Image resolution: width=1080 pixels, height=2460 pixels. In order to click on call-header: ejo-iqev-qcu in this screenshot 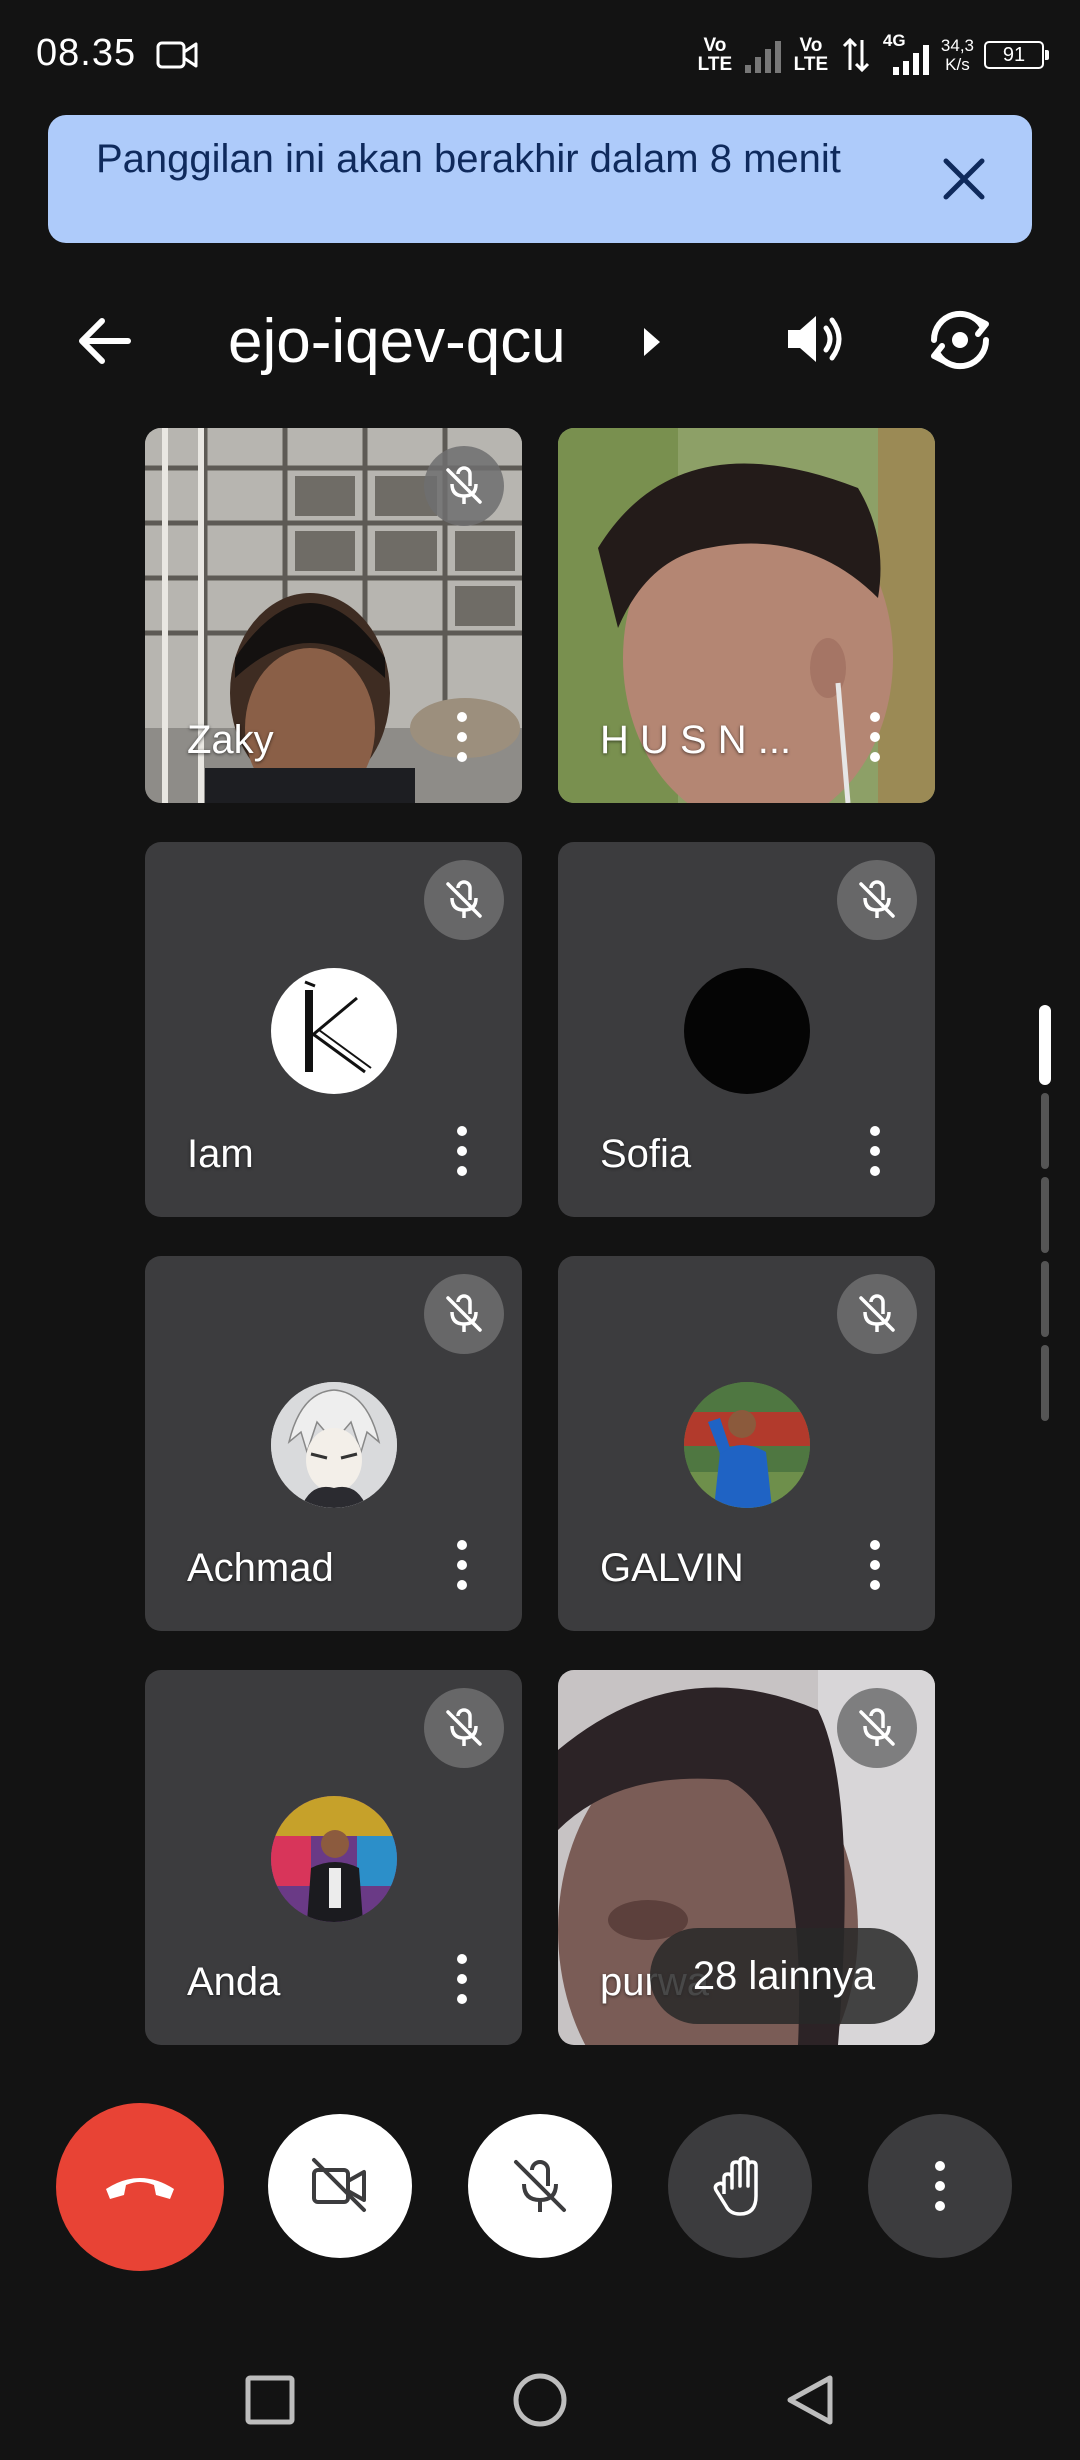, I will do `click(540, 340)`.